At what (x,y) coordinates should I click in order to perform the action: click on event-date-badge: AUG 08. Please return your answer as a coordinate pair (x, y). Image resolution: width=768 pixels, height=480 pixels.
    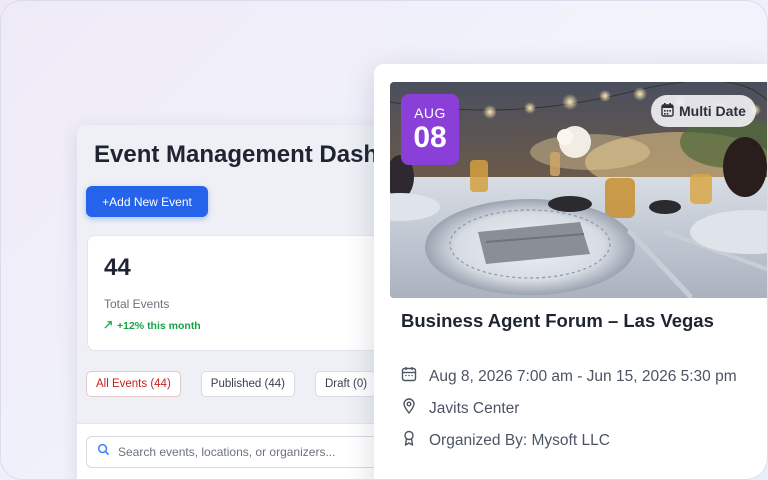
    Looking at the image, I should click on (430, 129).